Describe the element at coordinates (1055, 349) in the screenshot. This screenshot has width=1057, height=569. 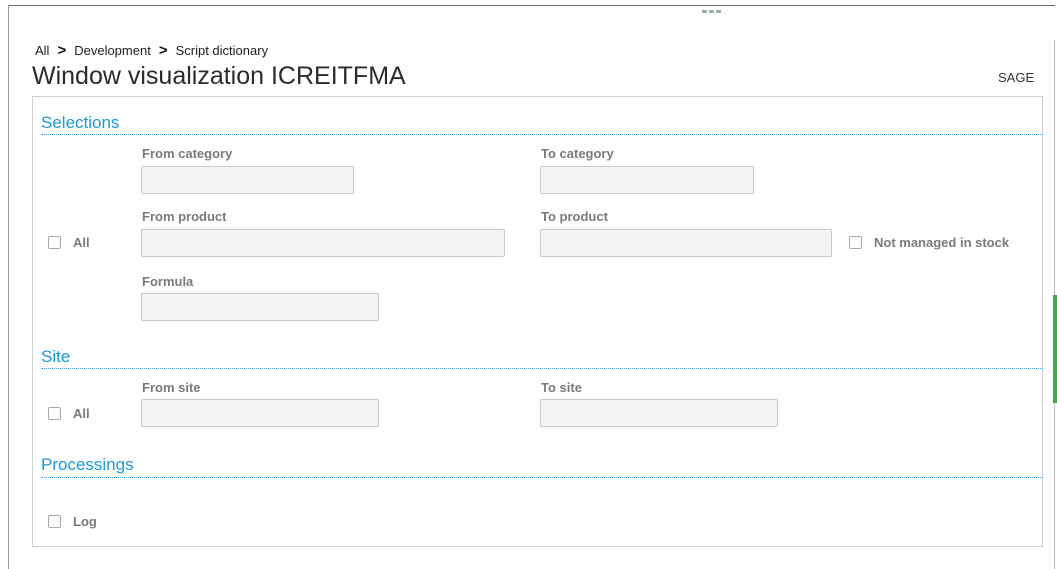
I see `scroll-thumb` at that location.